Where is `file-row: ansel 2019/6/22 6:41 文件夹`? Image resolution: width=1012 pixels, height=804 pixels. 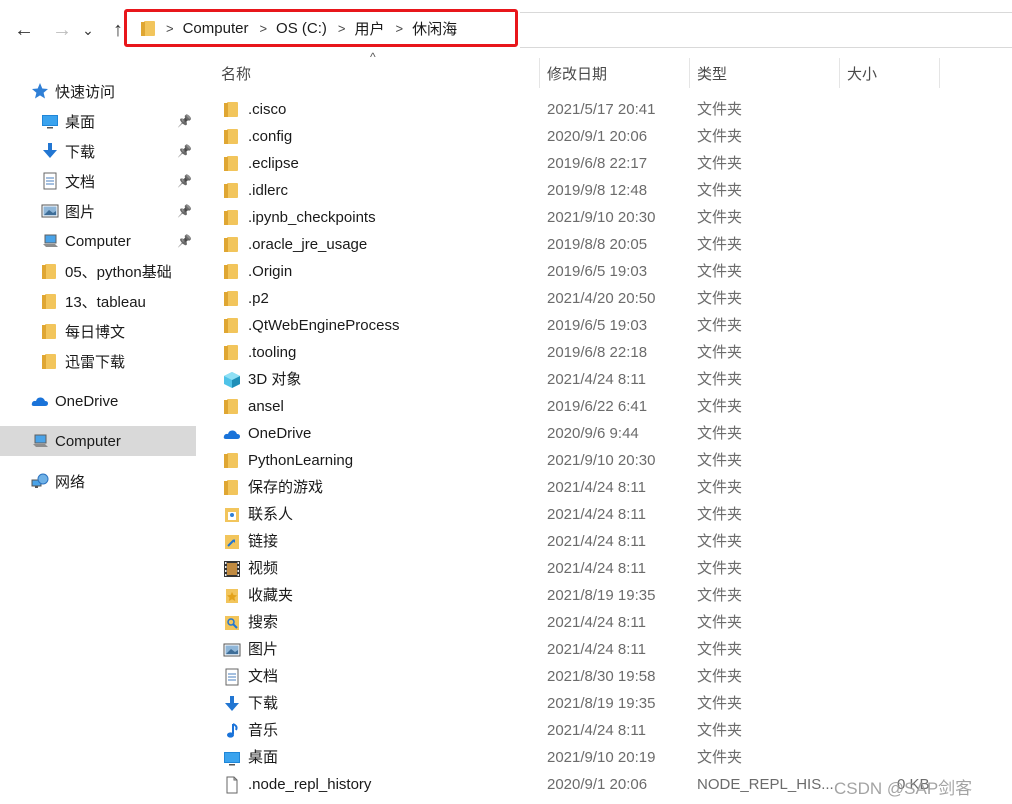 file-row: ansel 2019/6/22 6:41 文件夹 is located at coordinates (606, 406).